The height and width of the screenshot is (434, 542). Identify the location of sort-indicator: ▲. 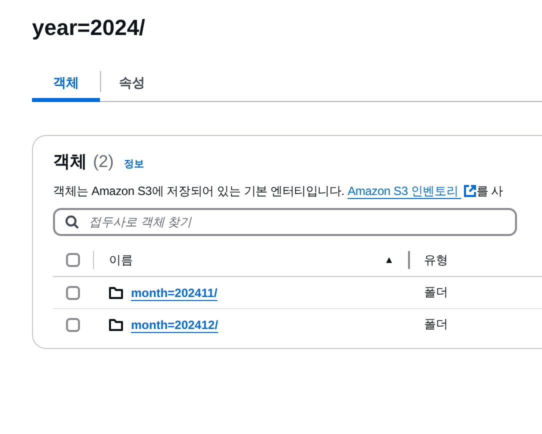
(389, 260).